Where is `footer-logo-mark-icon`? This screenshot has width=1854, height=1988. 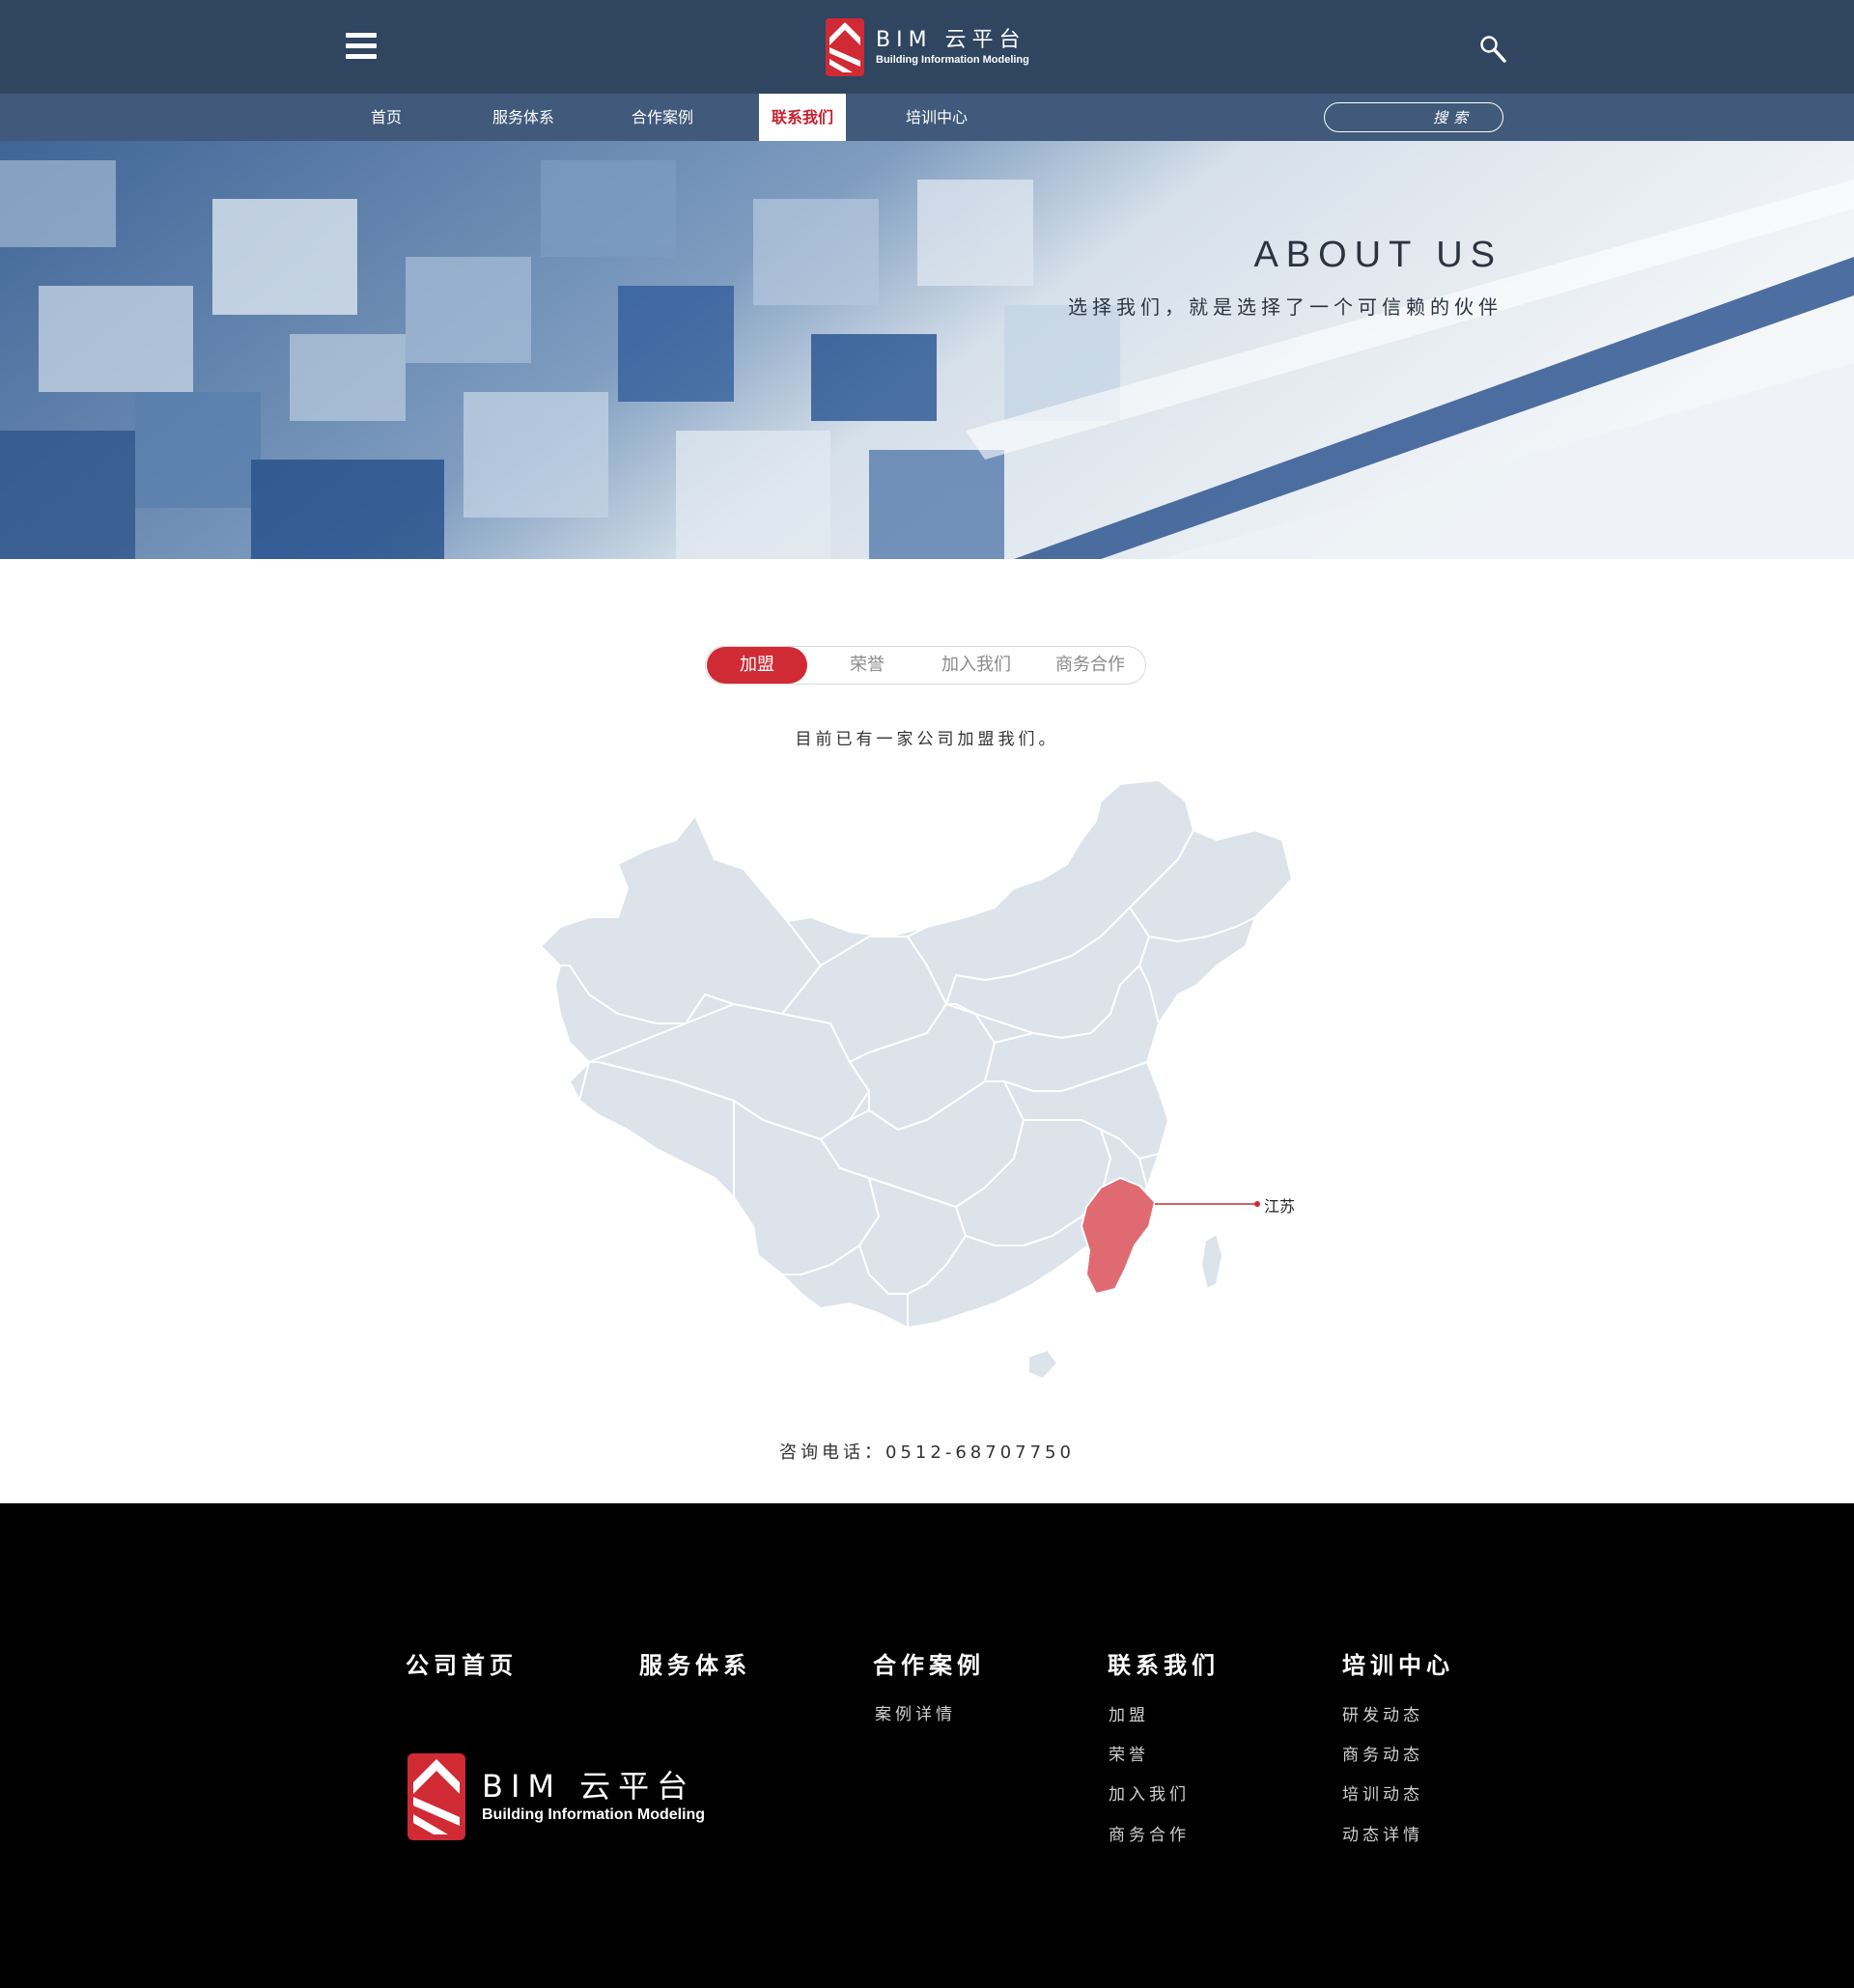
footer-logo-mark-icon is located at coordinates (436, 1797).